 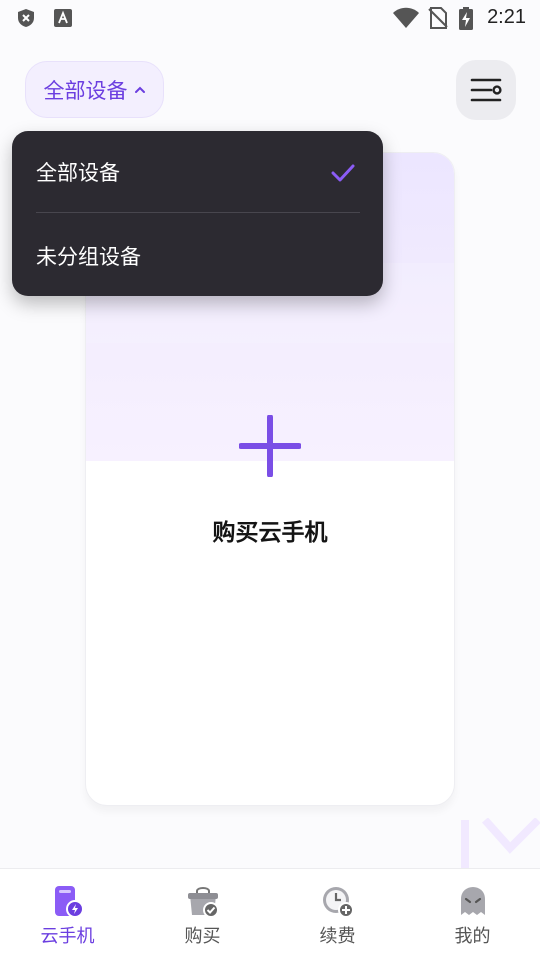 What do you see at coordinates (270, 446) in the screenshot?
I see `plus-icon` at bounding box center [270, 446].